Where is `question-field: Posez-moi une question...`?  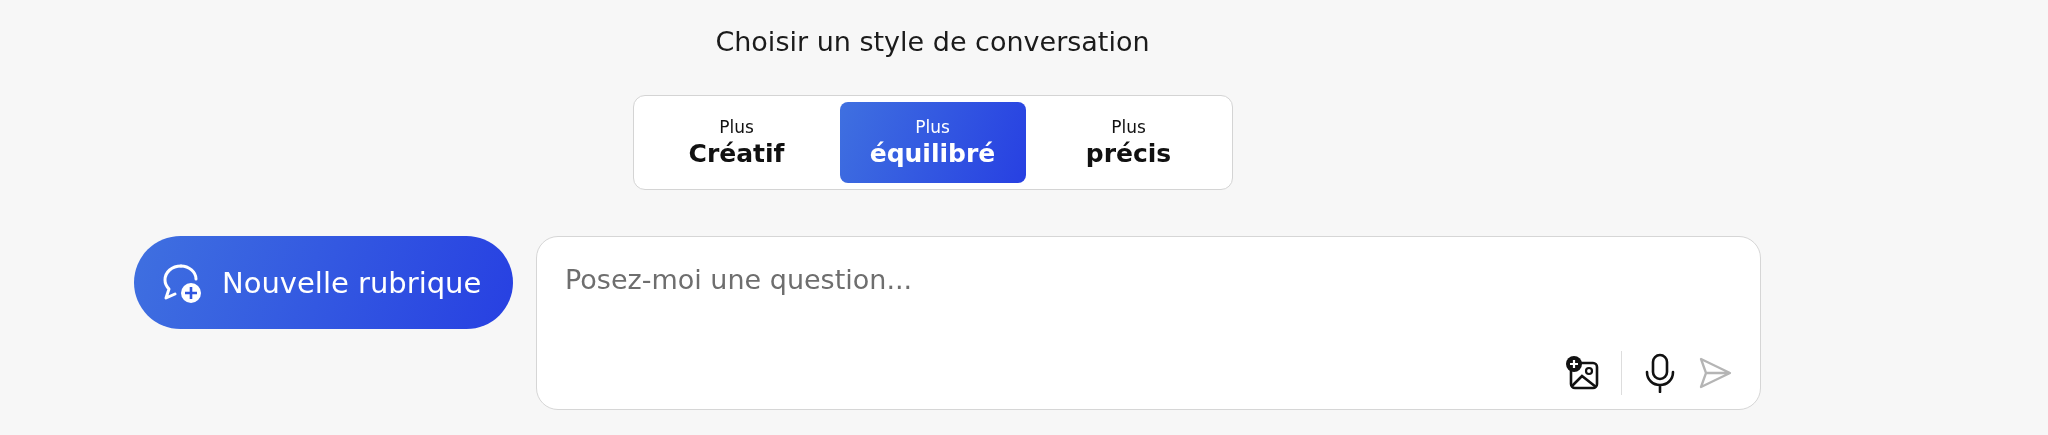
question-field: Posez-moi une question... is located at coordinates (1148, 279).